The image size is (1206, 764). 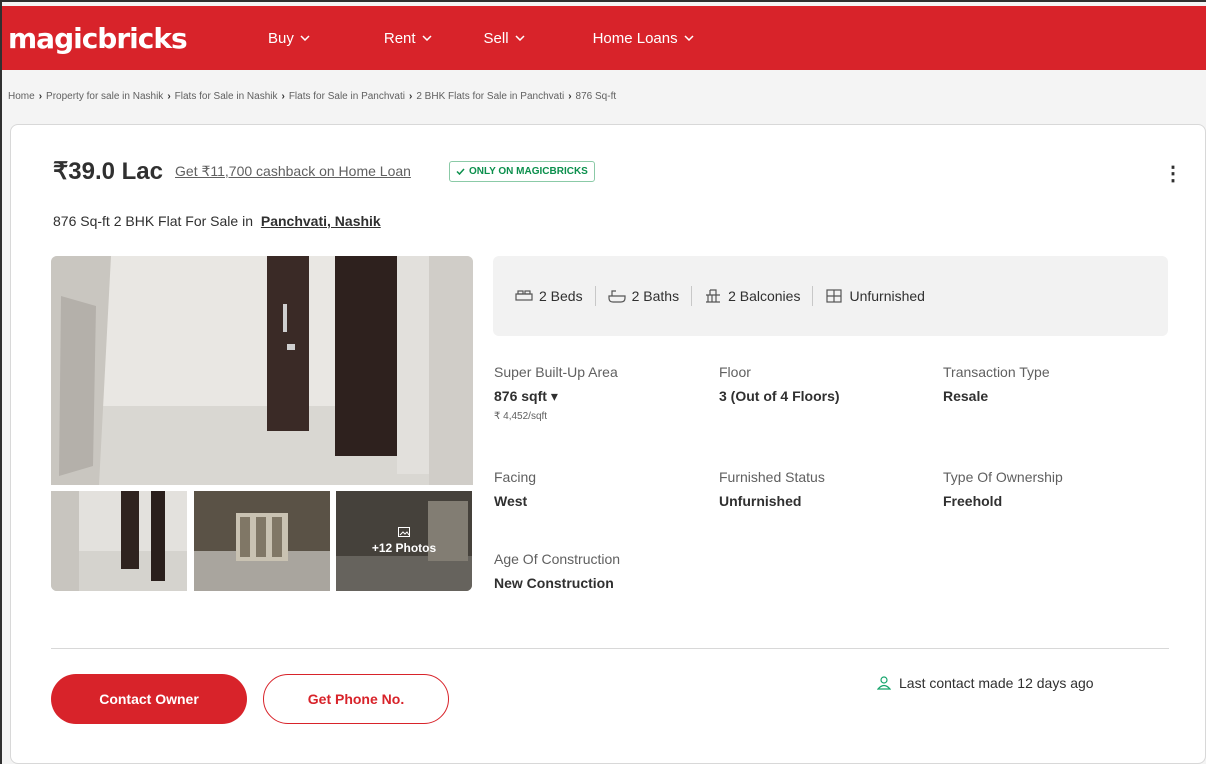 I want to click on spec-label: Type Of Ownership, so click(x=1003, y=477).